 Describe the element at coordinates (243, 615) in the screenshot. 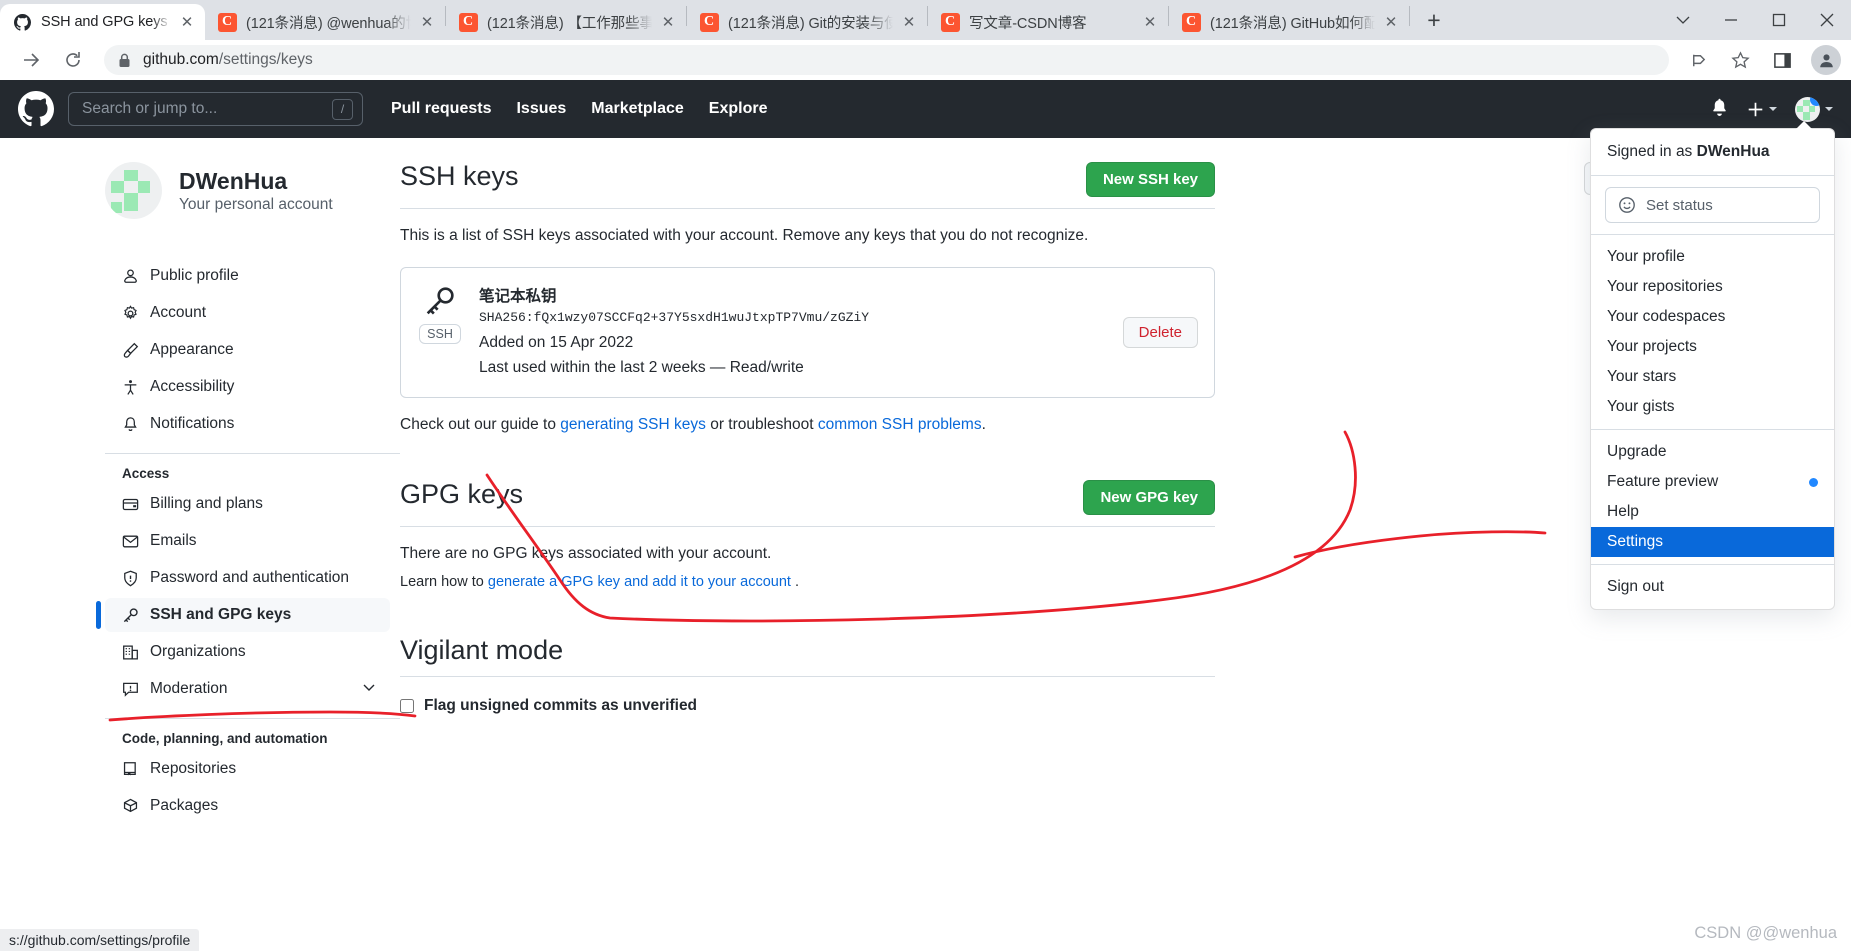

I see `sidebar-item-ssh-and-gpg-keys: SSH and GPG keys` at that location.